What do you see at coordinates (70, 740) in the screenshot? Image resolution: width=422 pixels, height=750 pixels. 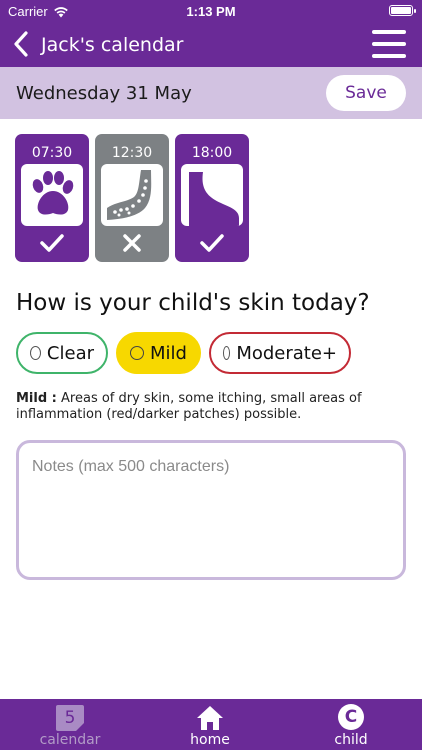 I see `tab-label: calendar` at bounding box center [70, 740].